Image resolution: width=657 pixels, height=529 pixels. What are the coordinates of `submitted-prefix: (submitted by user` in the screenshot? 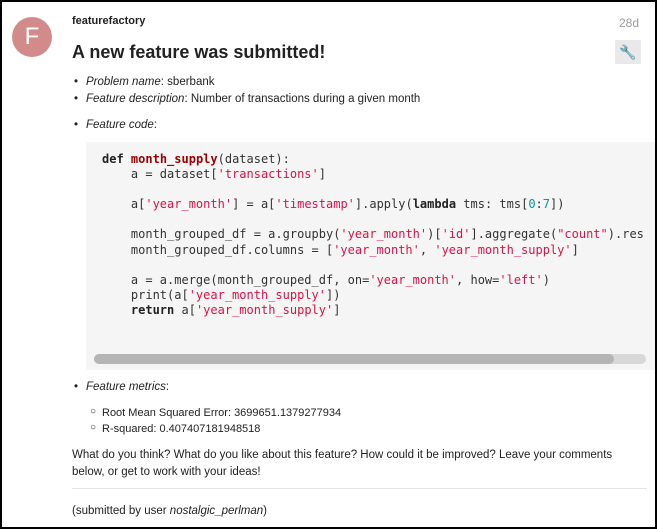 It's located at (121, 511).